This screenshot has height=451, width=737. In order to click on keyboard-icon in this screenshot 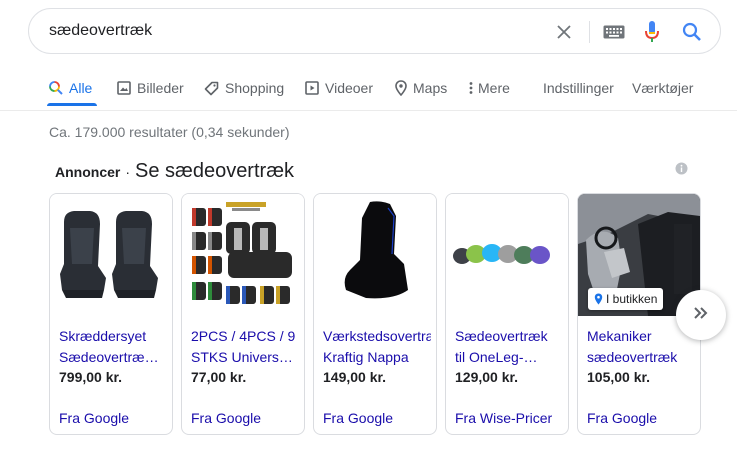, I will do `click(614, 32)`.